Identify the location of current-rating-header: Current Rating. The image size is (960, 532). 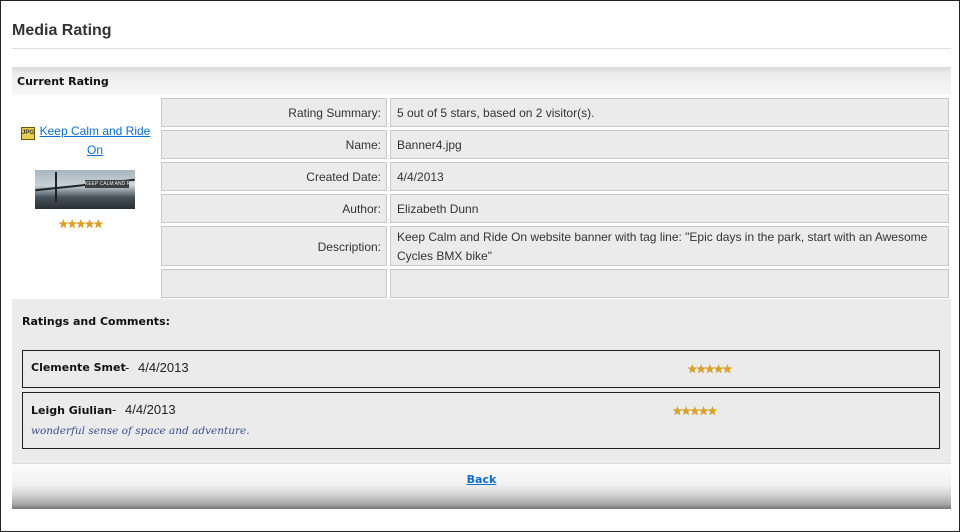
(481, 81).